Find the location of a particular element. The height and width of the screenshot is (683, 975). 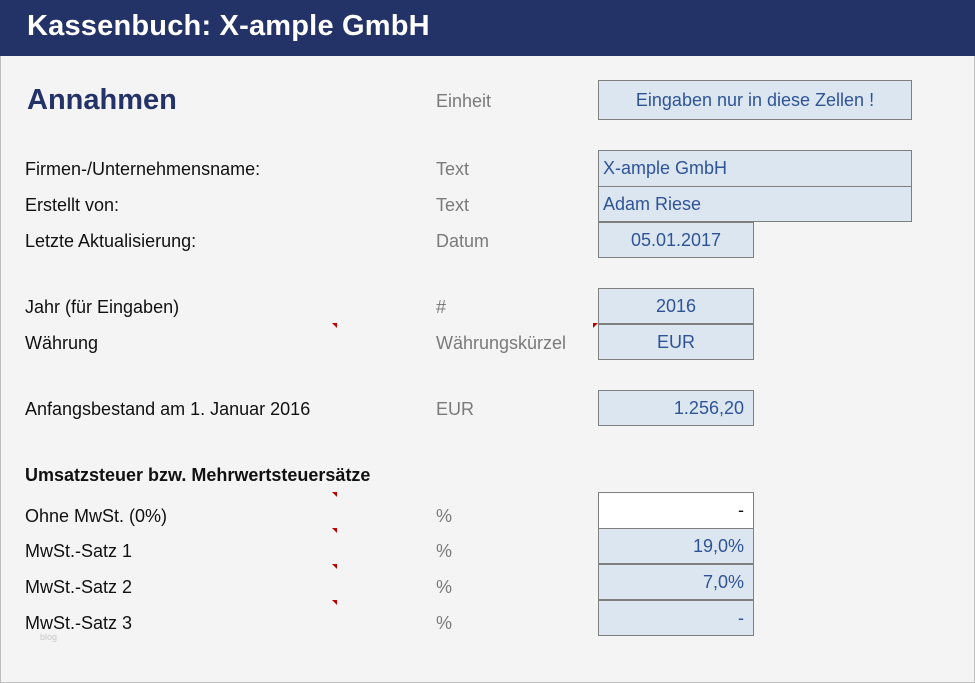

input-hint-cell: Eingaben nur in diese Zellen ! is located at coordinates (755, 100).